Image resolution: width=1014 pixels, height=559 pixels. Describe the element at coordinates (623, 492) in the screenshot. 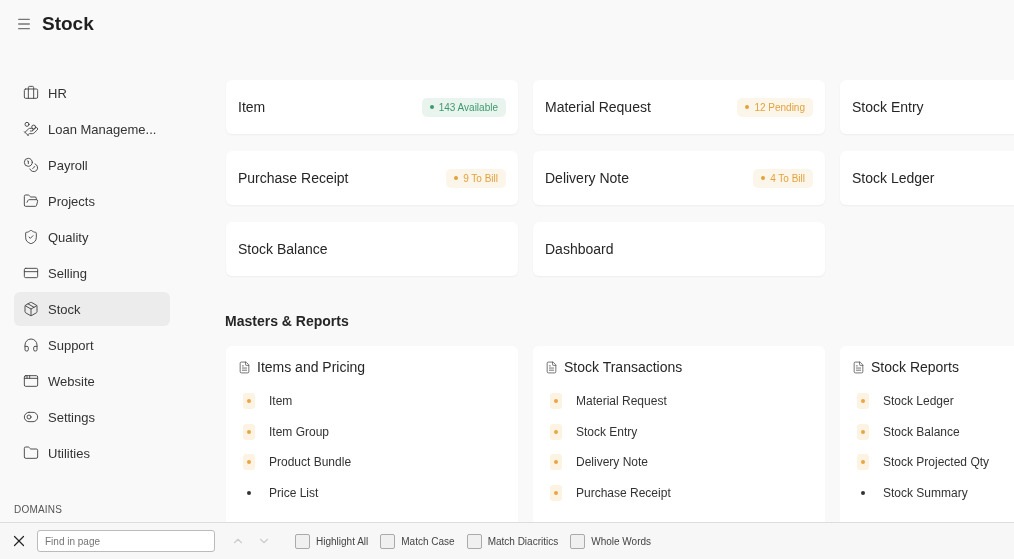

I see `report-link: Purchase Receipt` at that location.